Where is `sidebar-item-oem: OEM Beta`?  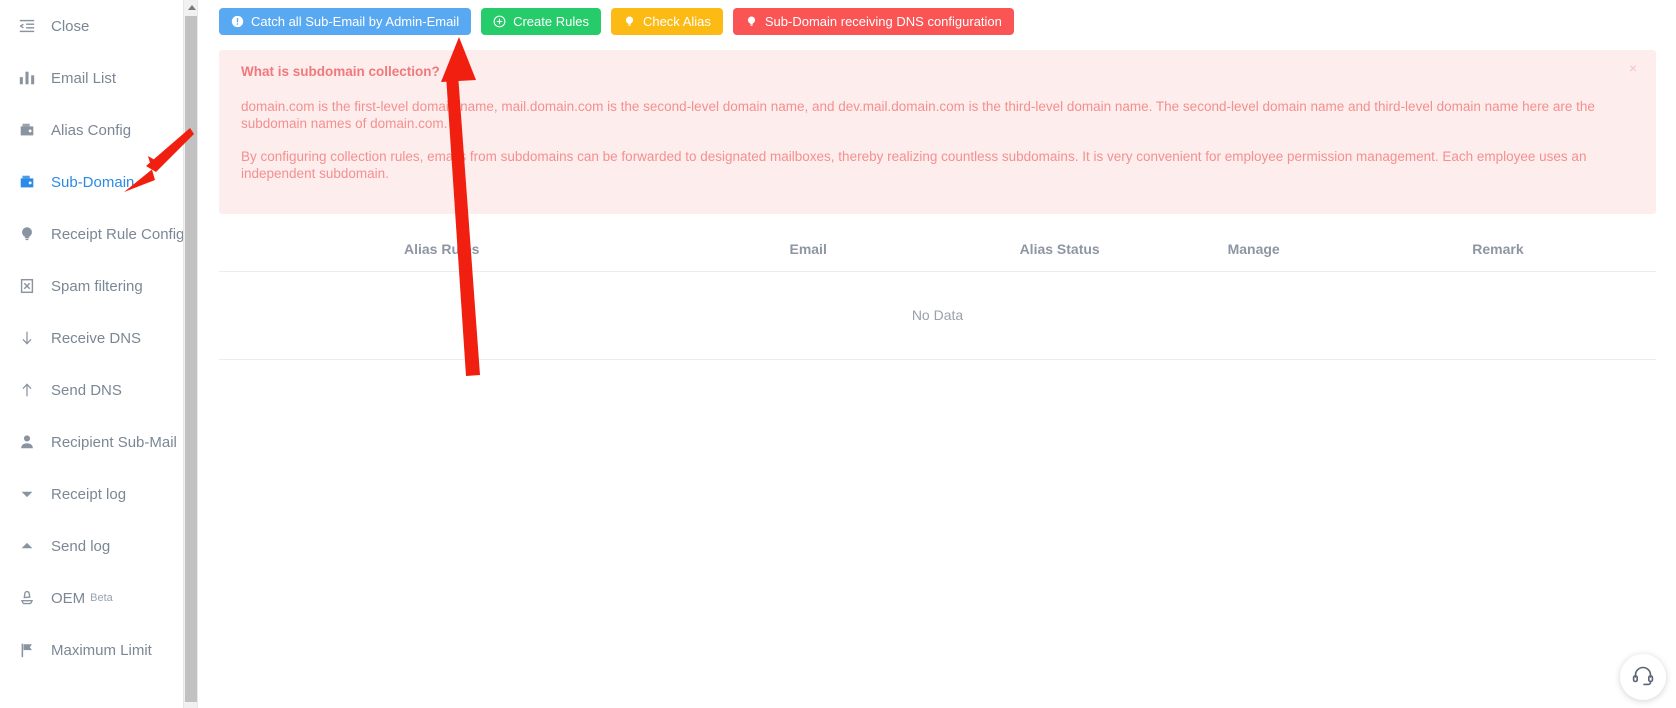
sidebar-item-oem: OEM Beta is located at coordinates (98, 598).